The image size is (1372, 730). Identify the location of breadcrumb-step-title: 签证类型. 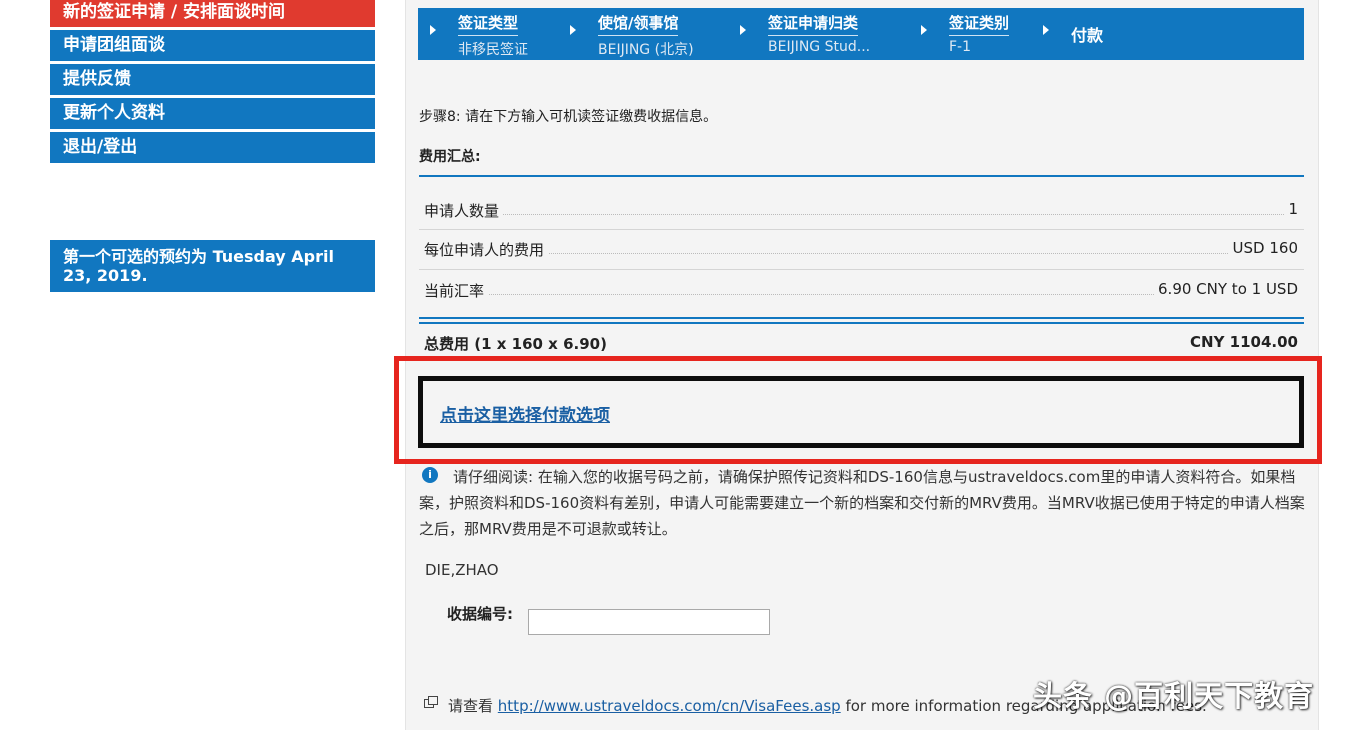
(488, 24).